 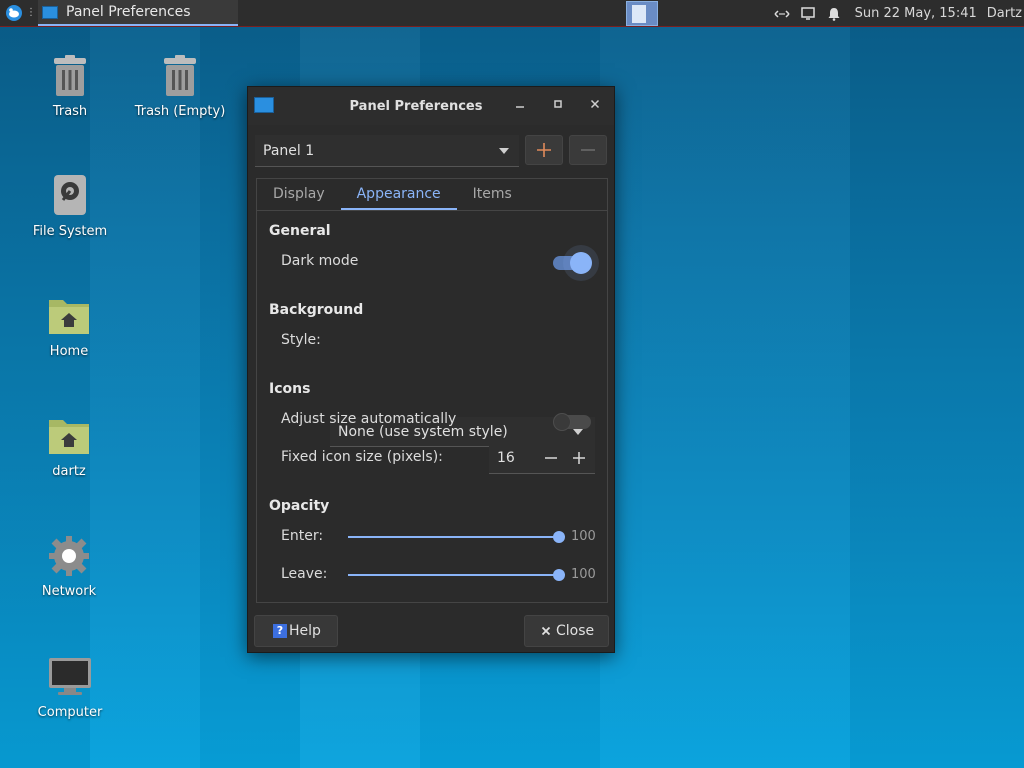 What do you see at coordinates (834, 14) in the screenshot?
I see `notification-bell-icon` at bounding box center [834, 14].